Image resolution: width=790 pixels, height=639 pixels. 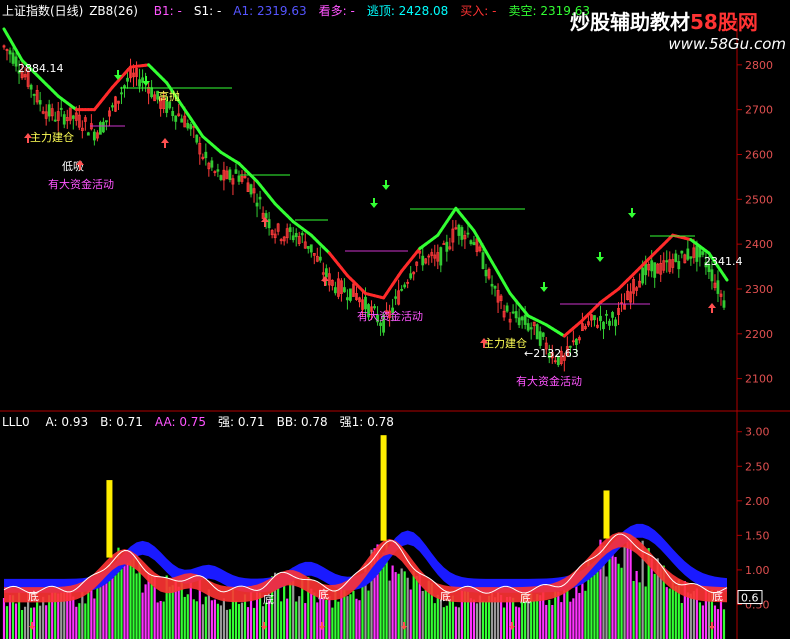 What do you see at coordinates (366, 422) in the screenshot?
I see `sub-field: 强1: 0.78` at bounding box center [366, 422].